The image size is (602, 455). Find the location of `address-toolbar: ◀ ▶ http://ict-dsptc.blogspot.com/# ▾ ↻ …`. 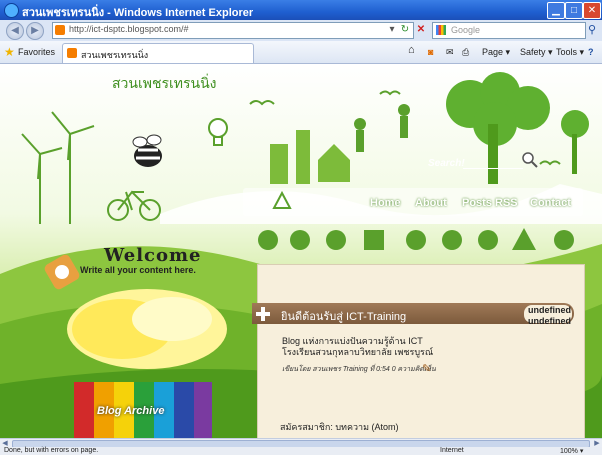

address-toolbar: ◀ ▶ http://ict-dsptc.blogspot.com/# ▾ ↻ … is located at coordinates (301, 31).